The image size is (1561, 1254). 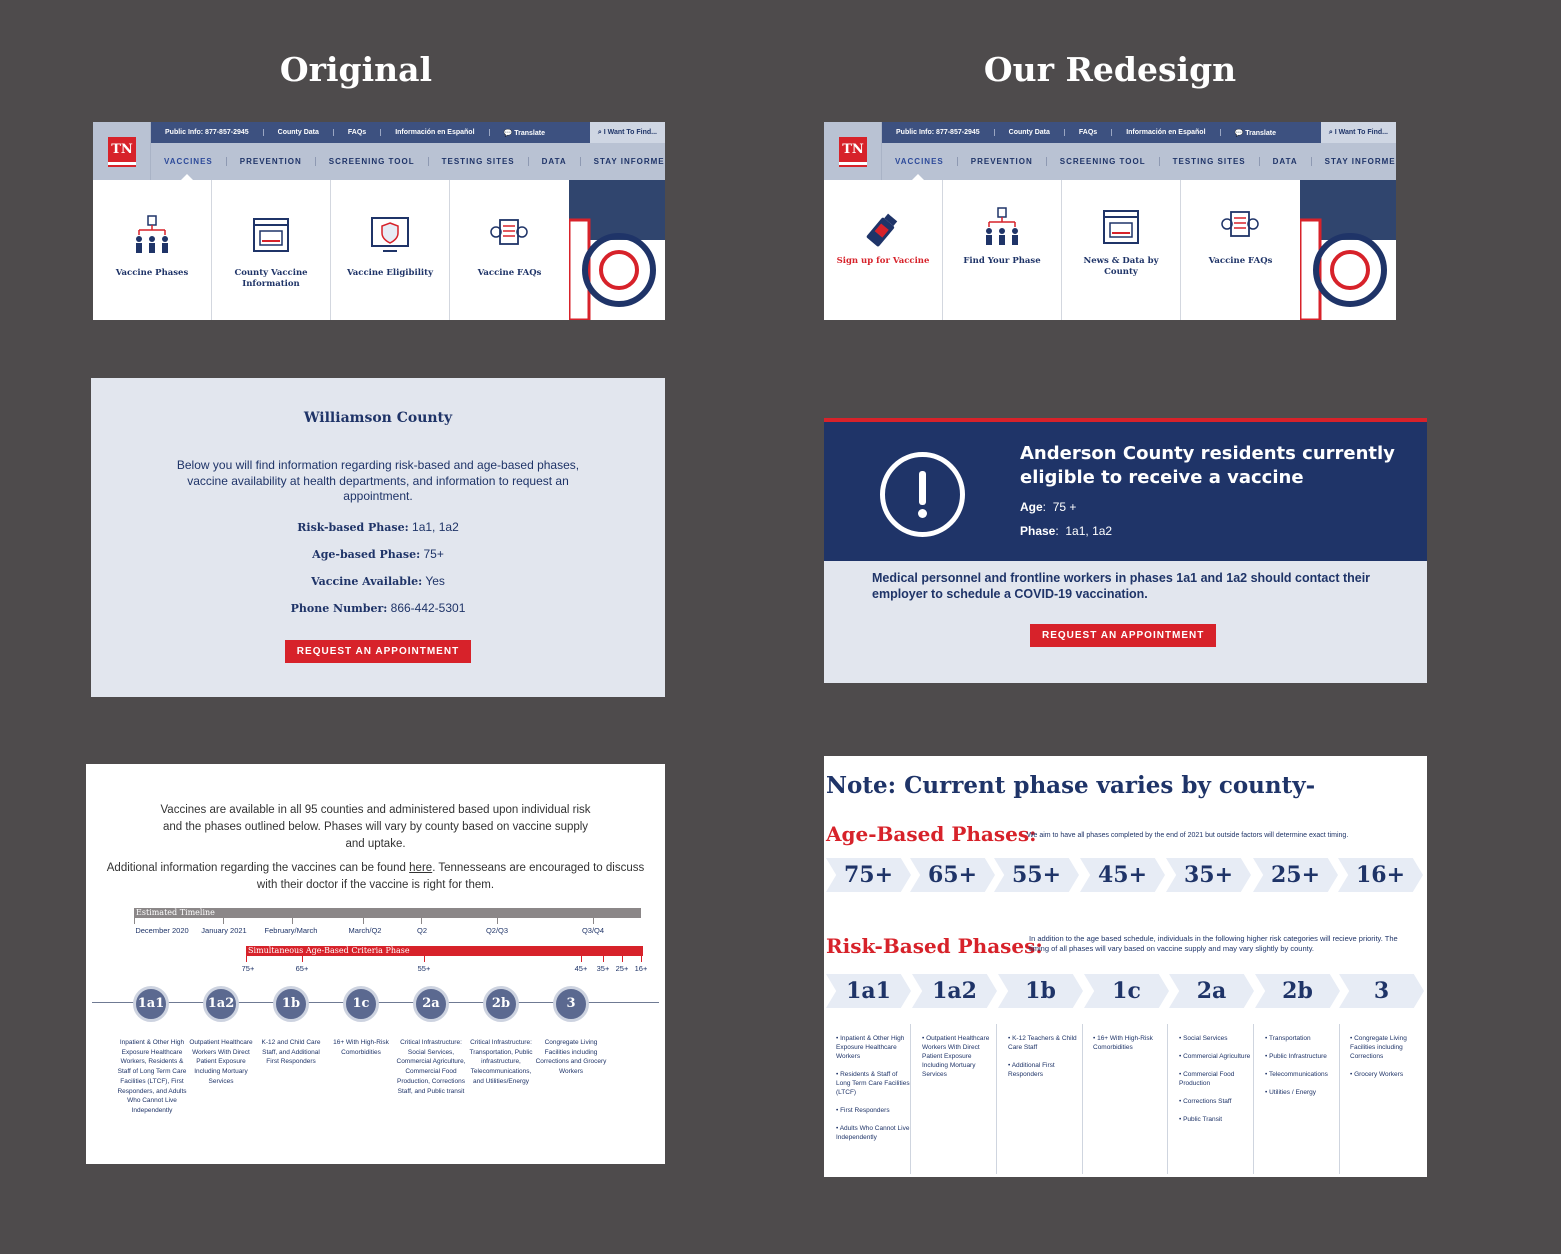 I want to click on vaccine-available-row: Vaccine Available: Yes, so click(x=378, y=580).